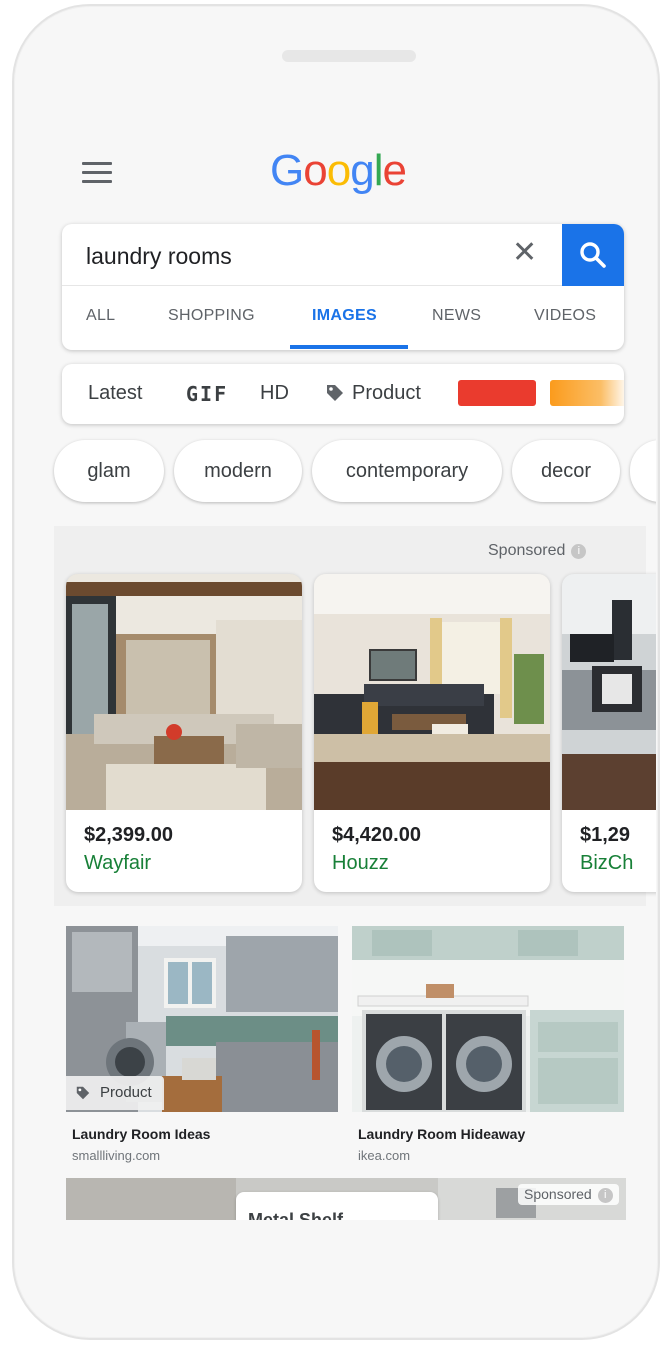 This screenshot has width=664, height=1345. What do you see at coordinates (238, 471) in the screenshot?
I see `suggestion-chip: modern` at bounding box center [238, 471].